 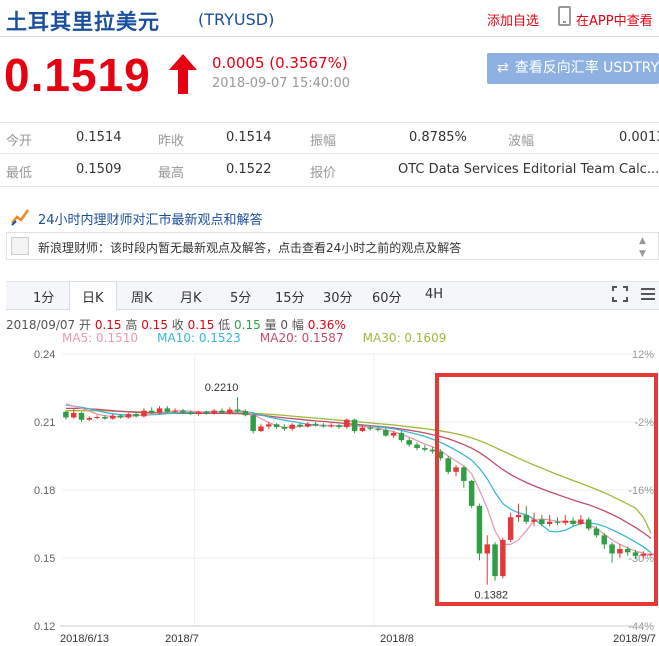 I want to click on kline-date: 2018/09/07, so click(x=41, y=325).